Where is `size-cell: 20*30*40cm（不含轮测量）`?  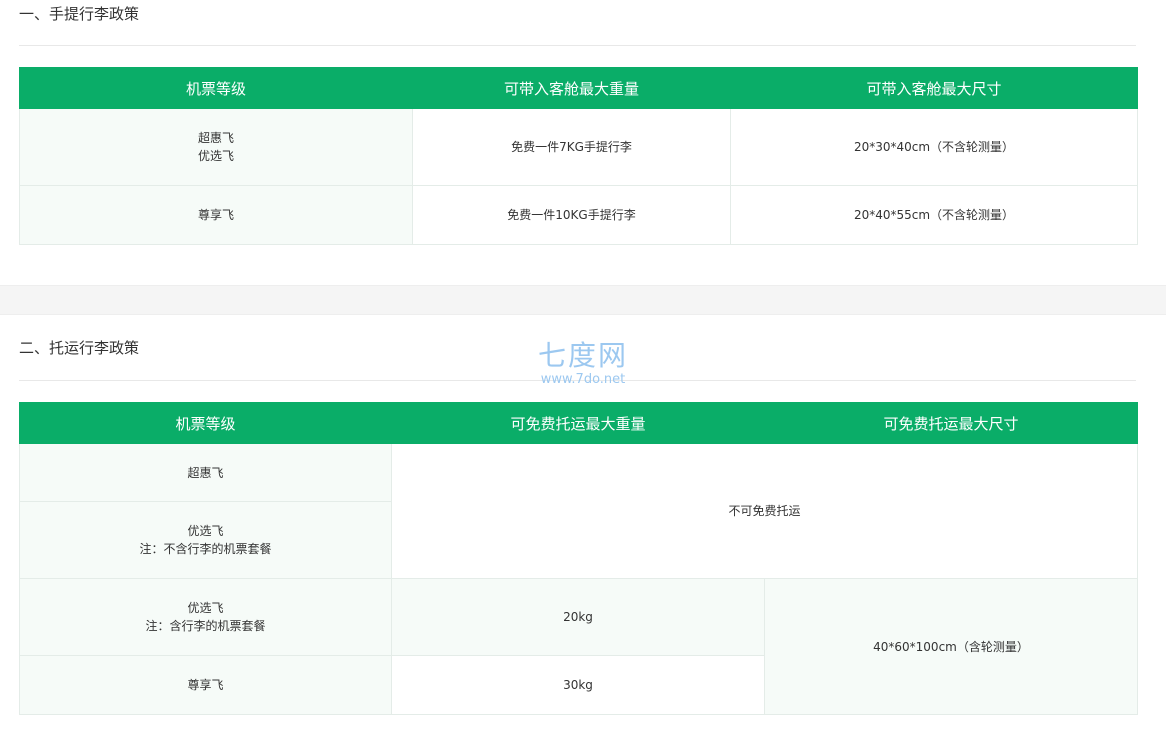 size-cell: 20*30*40cm（不含轮测量） is located at coordinates (934, 147).